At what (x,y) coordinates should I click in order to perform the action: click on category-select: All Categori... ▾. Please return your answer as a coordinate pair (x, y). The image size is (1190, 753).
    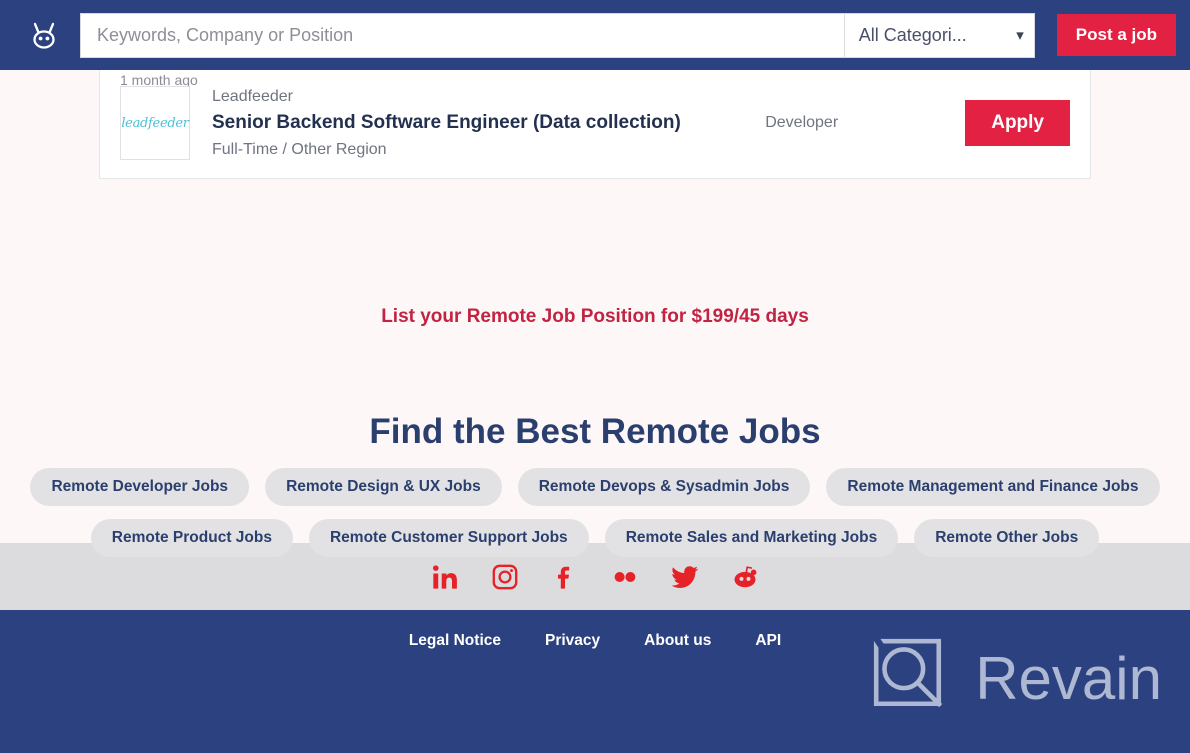
    Looking at the image, I should click on (938, 35).